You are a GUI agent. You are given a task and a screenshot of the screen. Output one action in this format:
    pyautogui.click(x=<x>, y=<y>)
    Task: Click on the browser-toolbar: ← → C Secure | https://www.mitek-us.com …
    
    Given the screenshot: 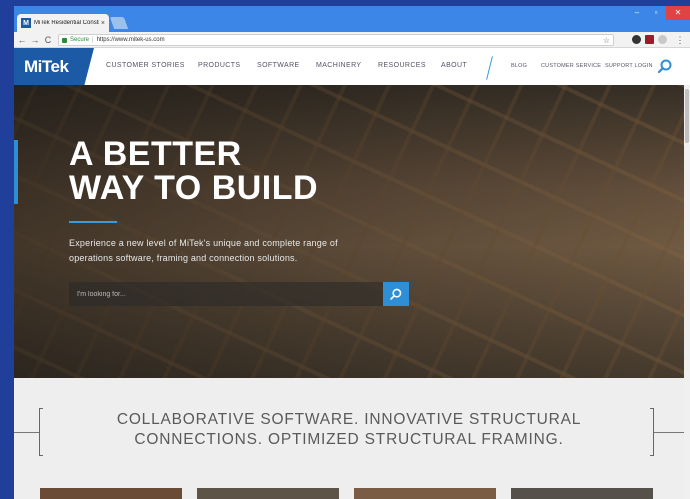 What is the action you would take?
    pyautogui.click(x=352, y=40)
    